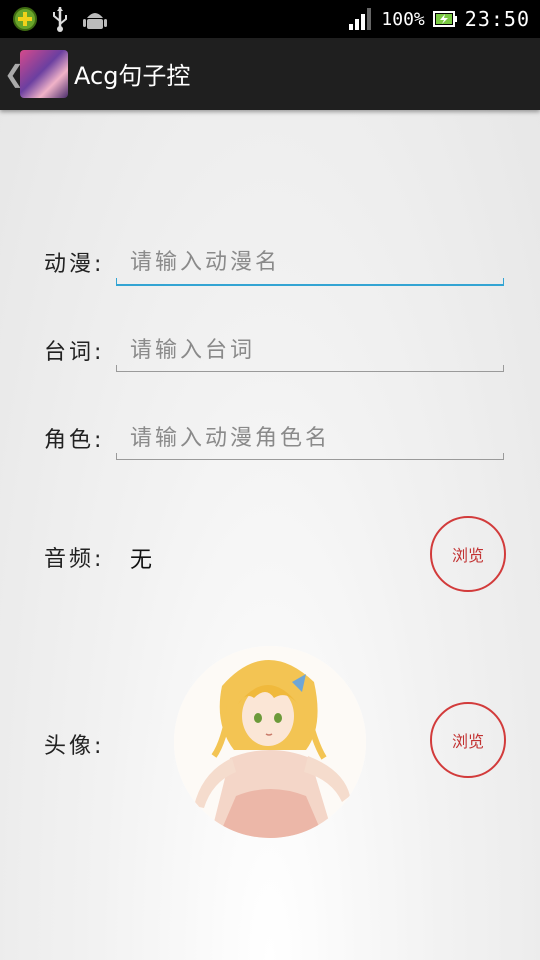 The width and height of the screenshot is (540, 960). Describe the element at coordinates (310, 350) in the screenshot. I see `quote-input` at that location.